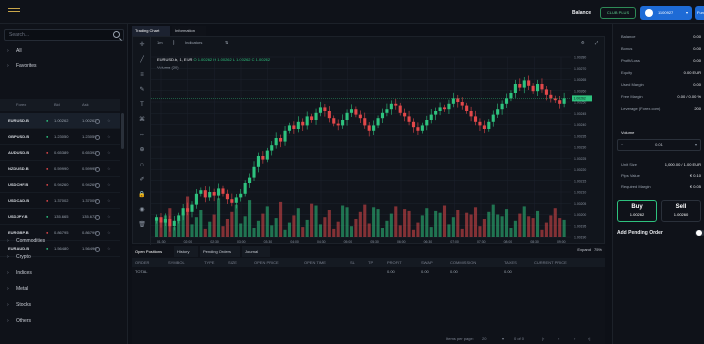 Image resolution: width=704 pixels, height=344 pixels. What do you see at coordinates (60, 137) in the screenshot?
I see `list-item: GBPUSD.B ● 1.23050 1.23059 ☆` at bounding box center [60, 137].